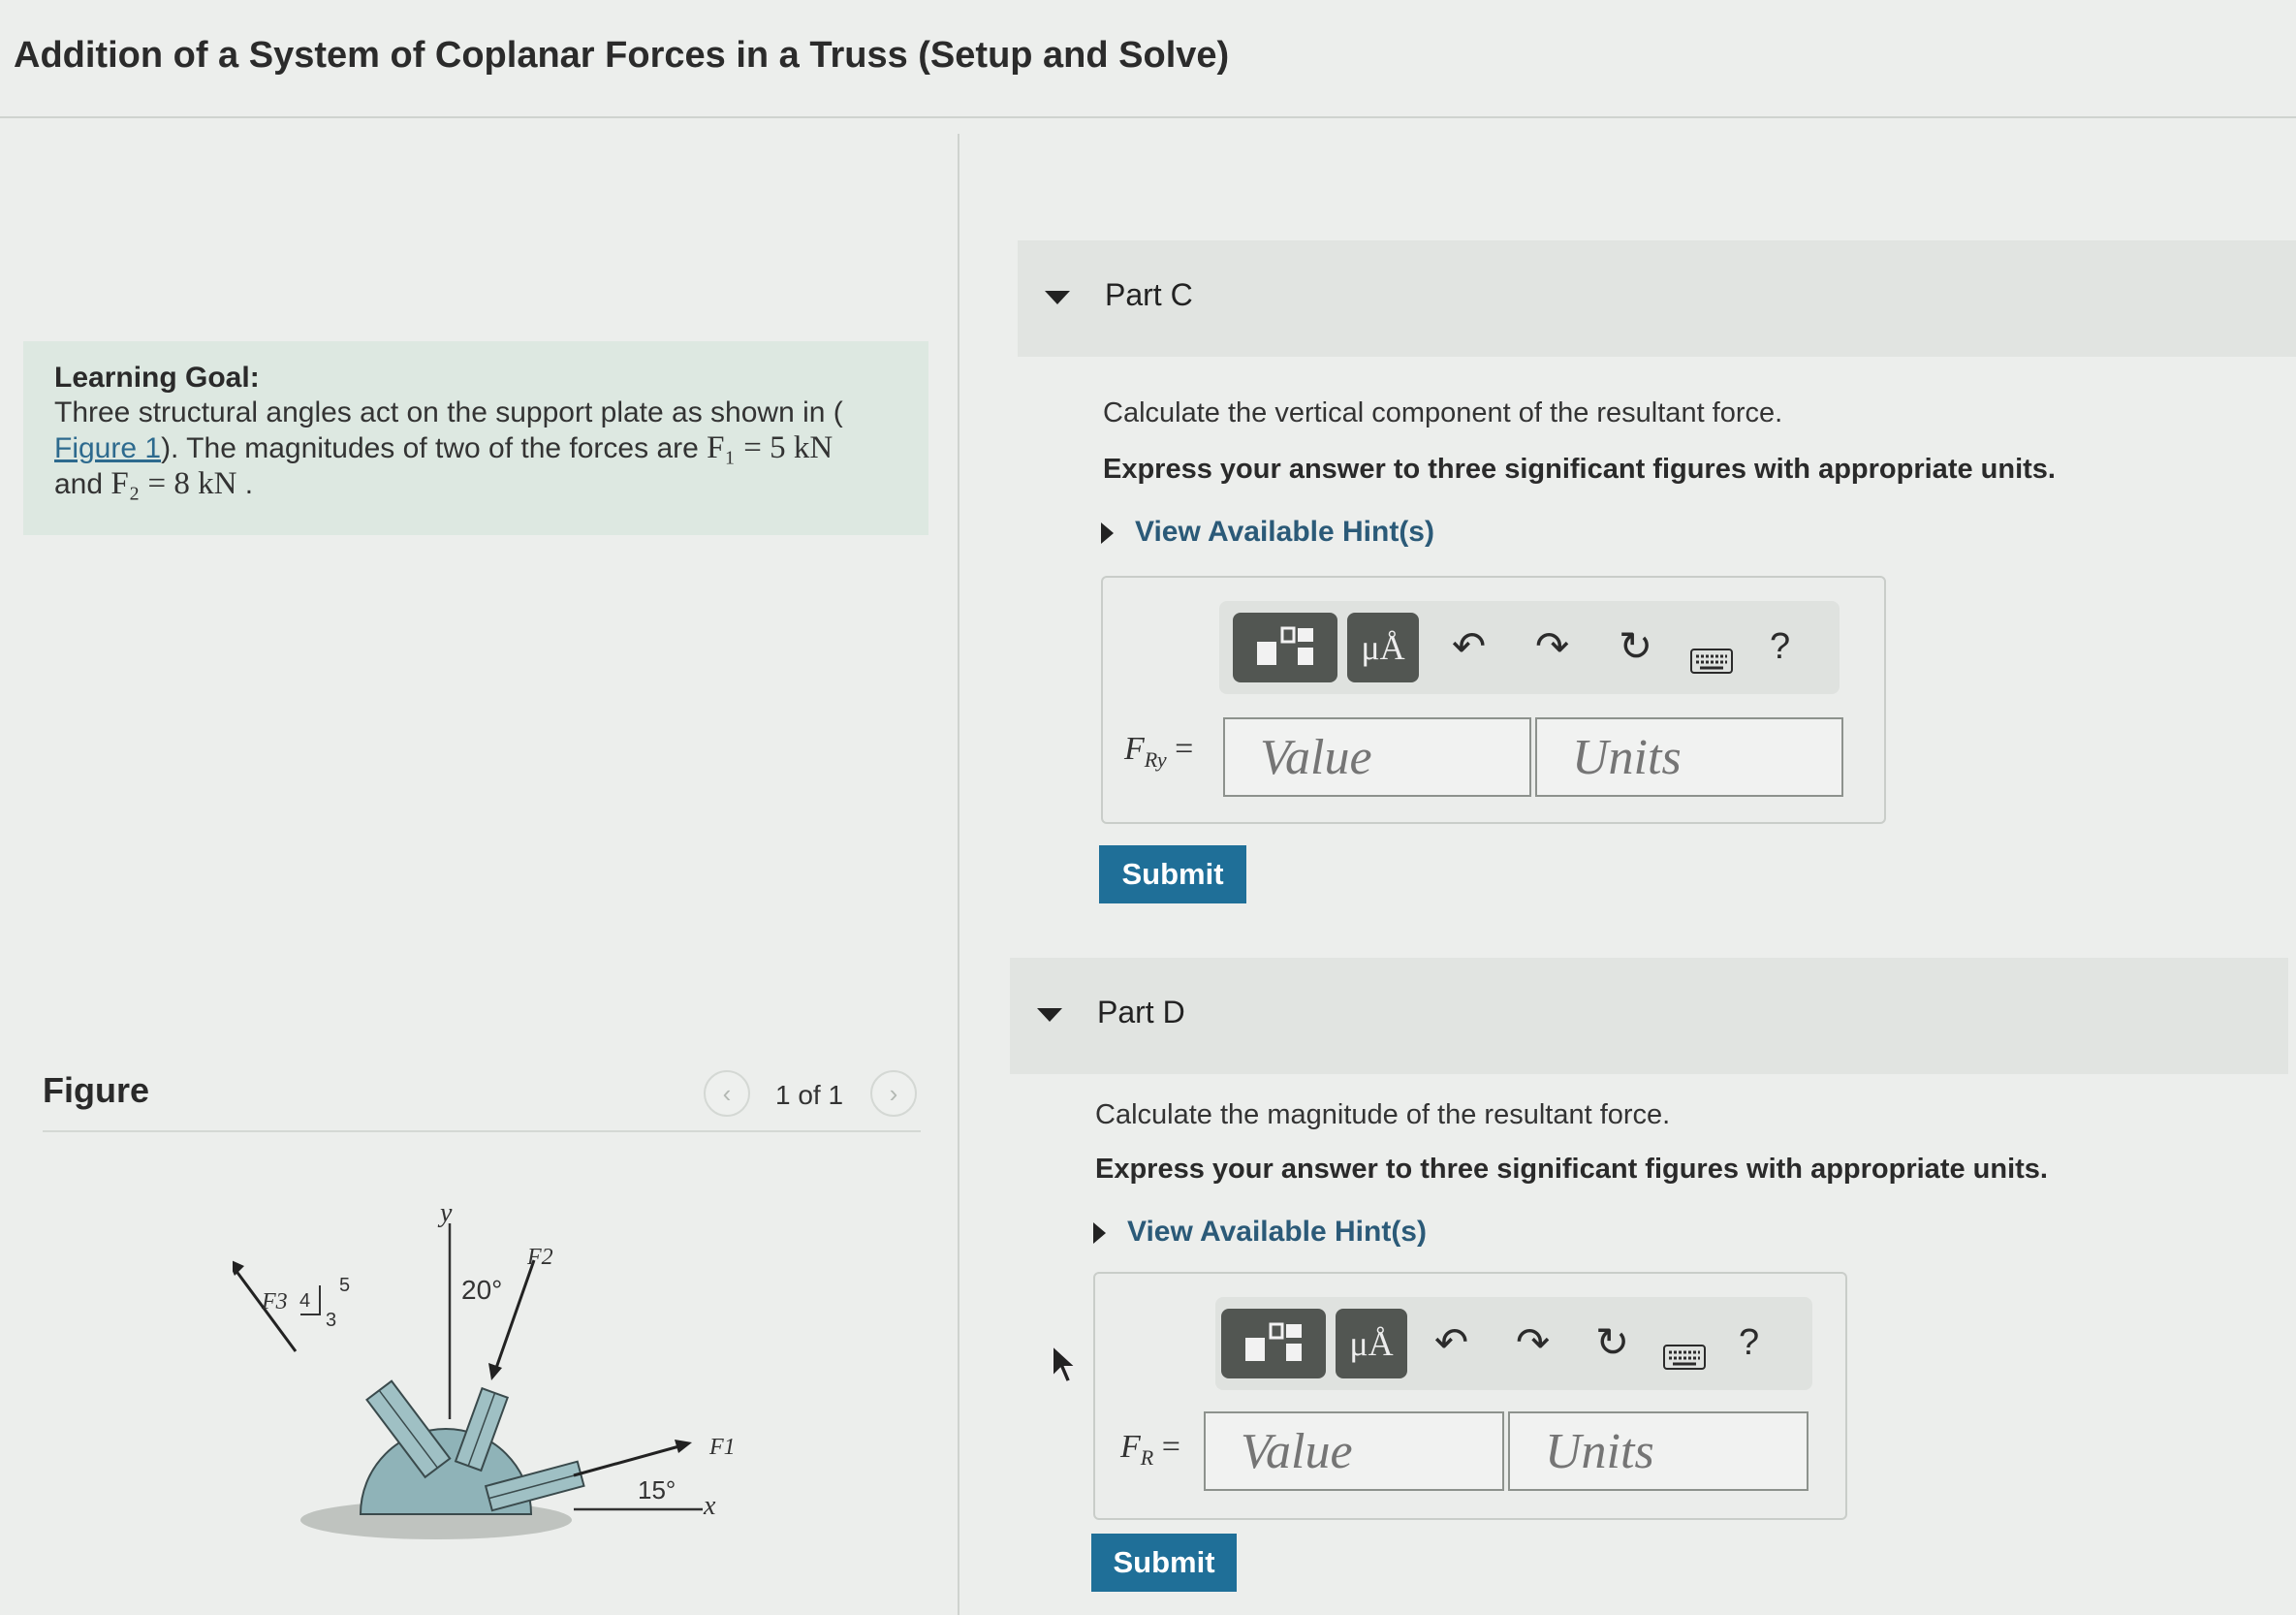 The image size is (2296, 1615). Describe the element at coordinates (1173, 874) in the screenshot. I see `part-c-submit-button: Submit` at that location.